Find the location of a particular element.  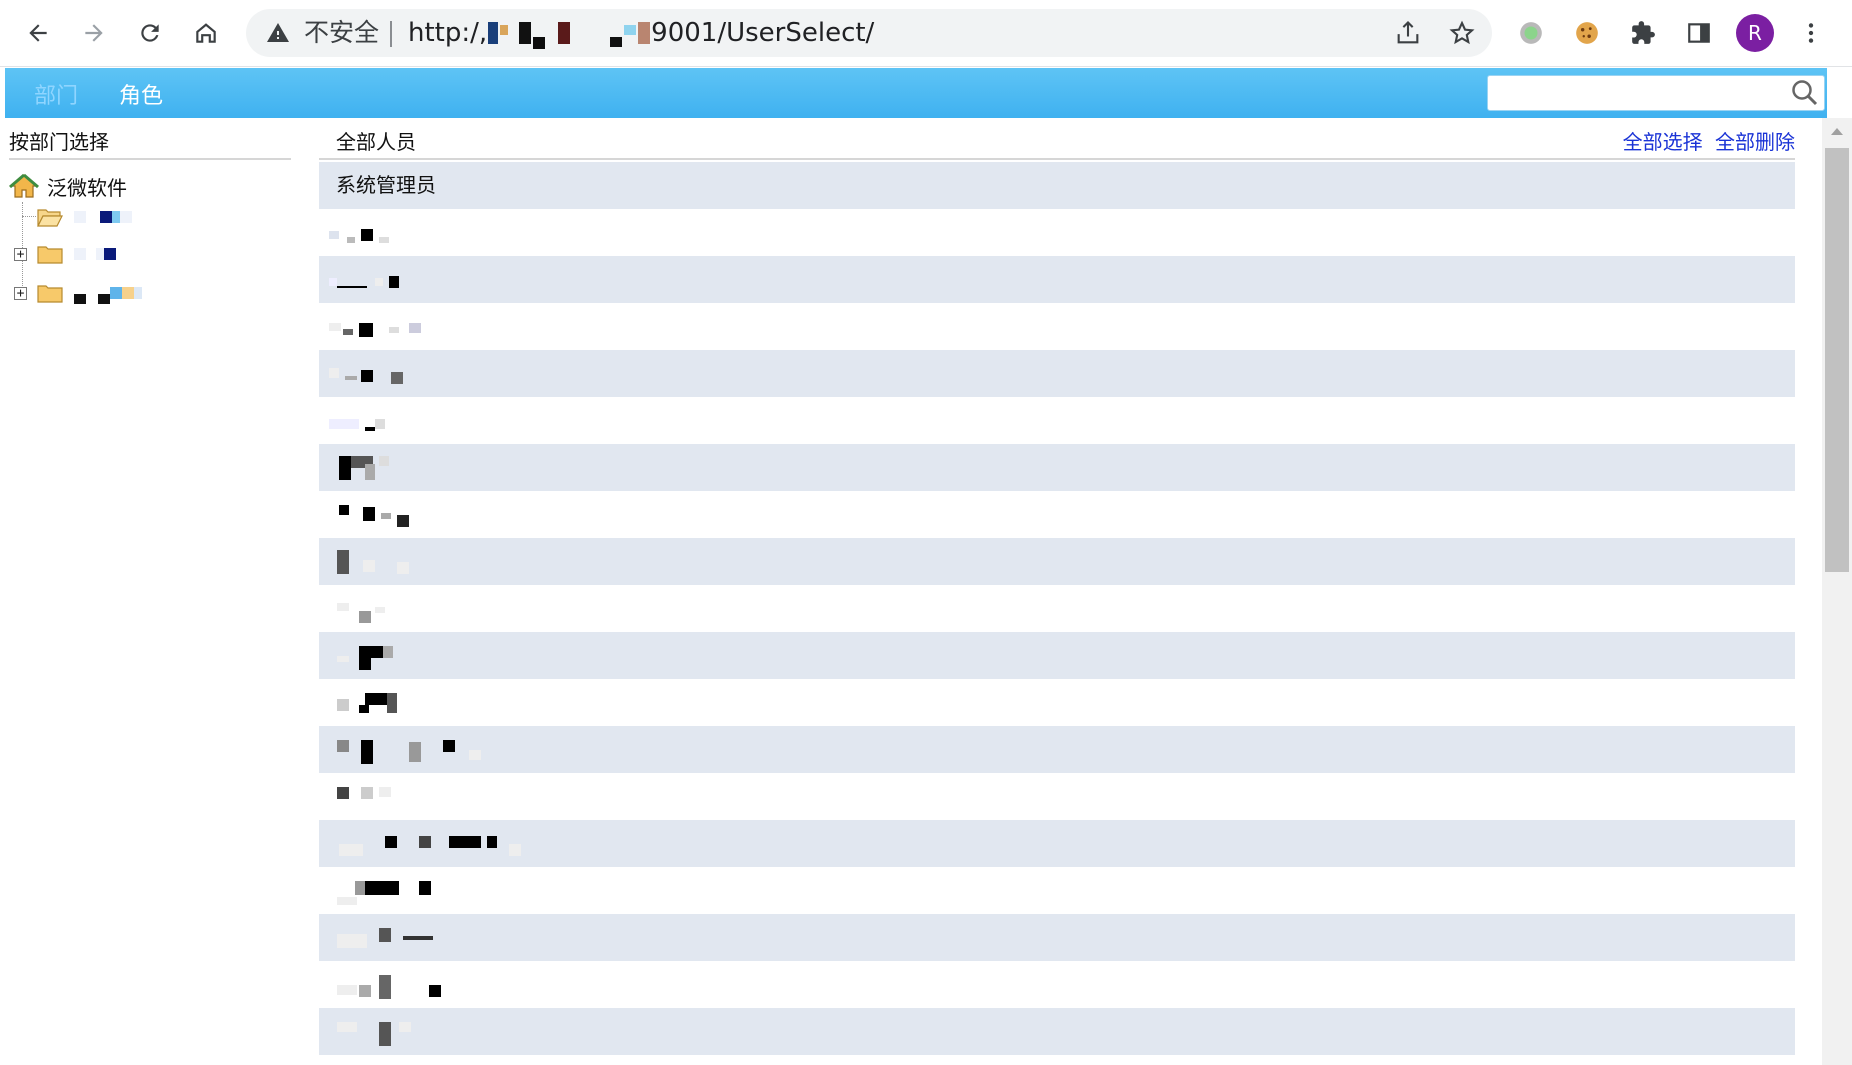

home-button is located at coordinates (206, 33).